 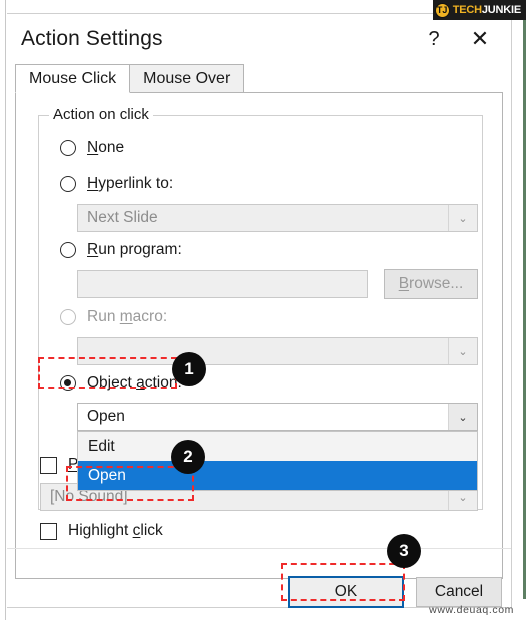 What do you see at coordinates (480, 39) in the screenshot?
I see `close-icon: ✕` at bounding box center [480, 39].